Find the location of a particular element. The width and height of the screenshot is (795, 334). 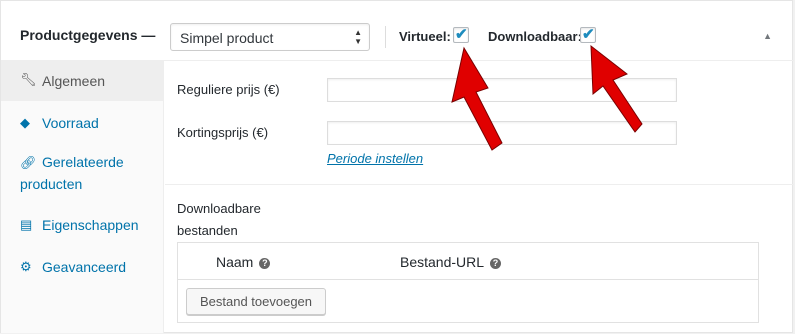

tab-advanced: ⚙ Geavanceerd is located at coordinates (82, 269).